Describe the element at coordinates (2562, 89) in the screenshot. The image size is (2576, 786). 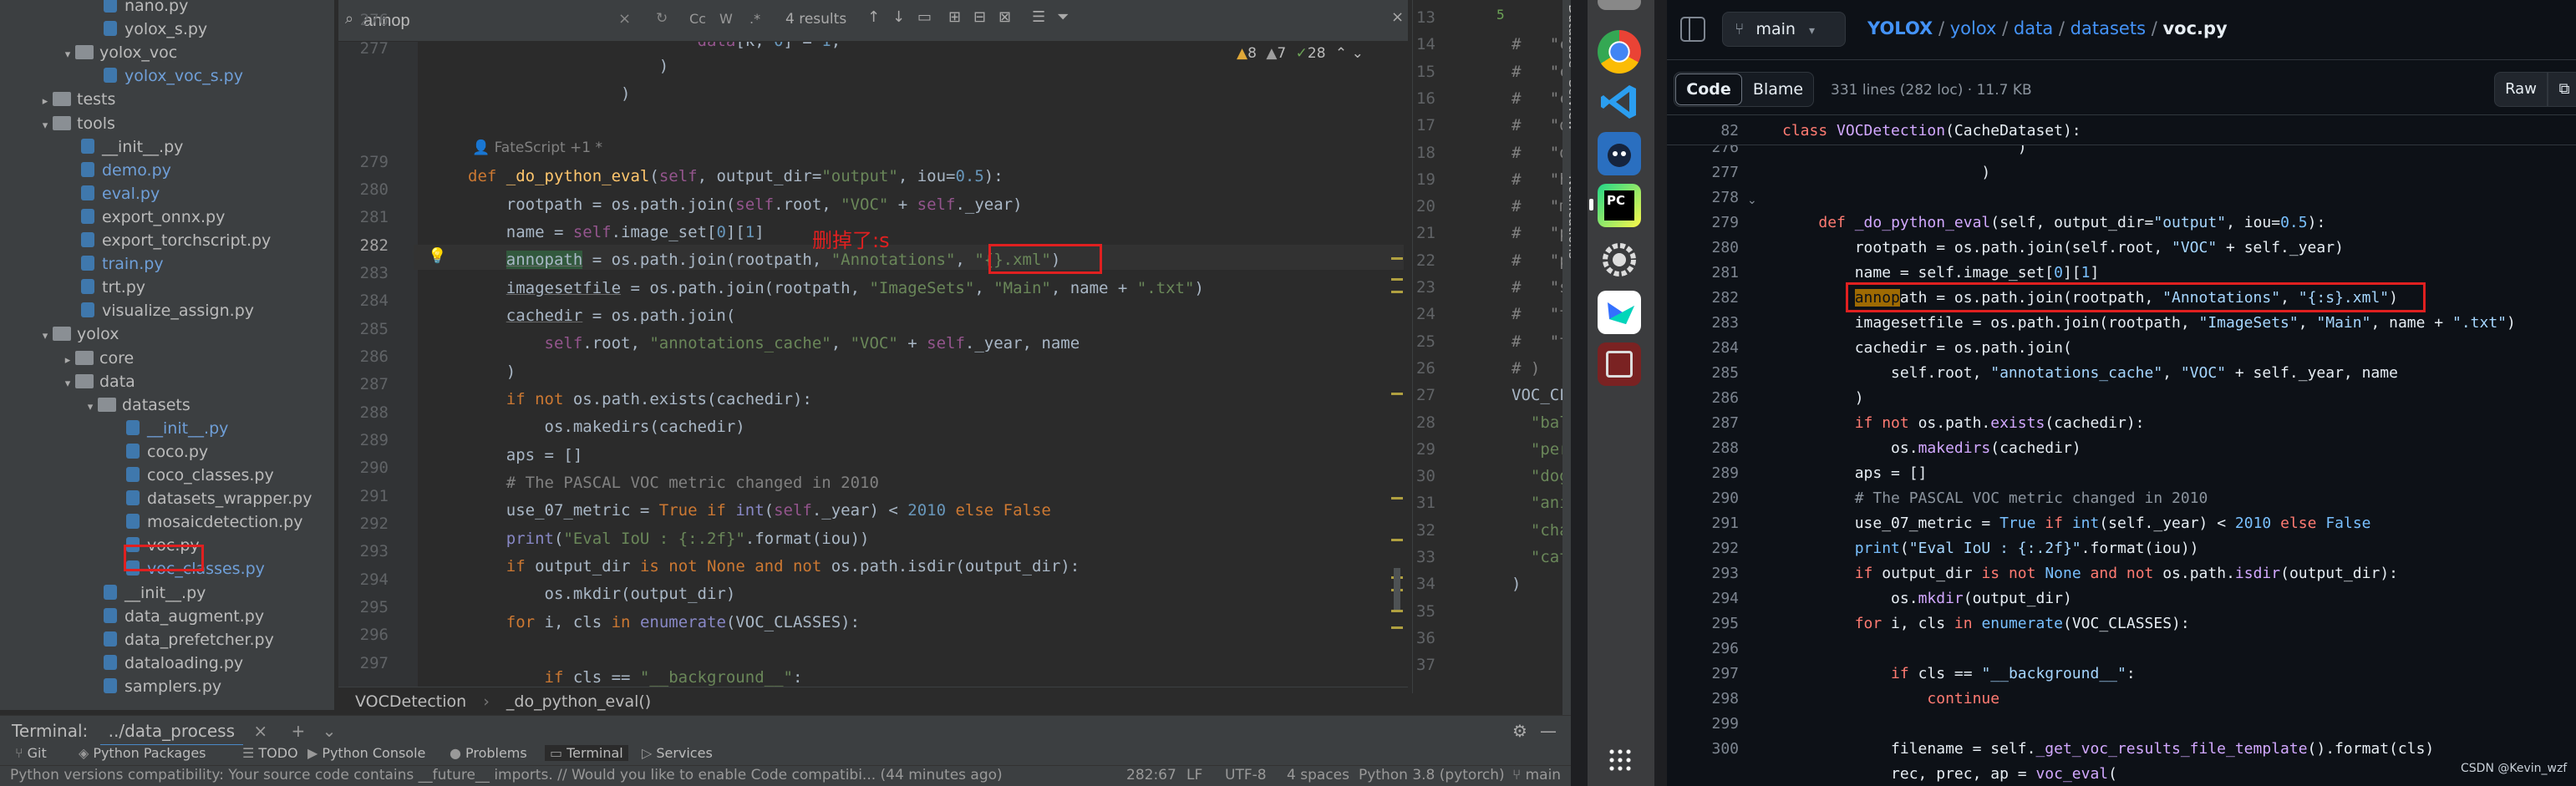
I see `copy-icon: ⧉` at that location.